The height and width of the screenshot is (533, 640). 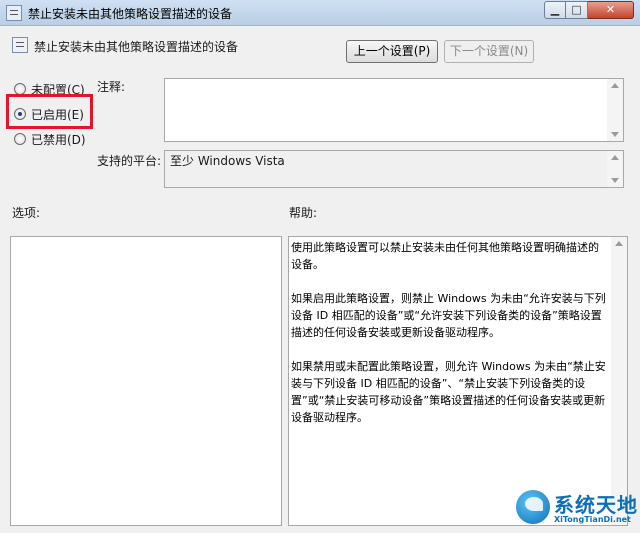 What do you see at coordinates (111, 87) in the screenshot?
I see `comment-label: 注释:` at bounding box center [111, 87].